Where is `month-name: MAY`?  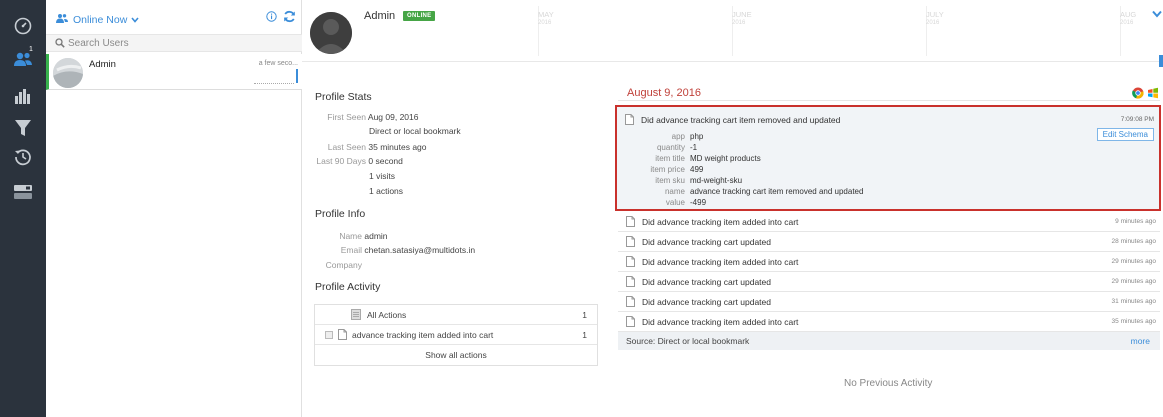 month-name: MAY is located at coordinates (546, 14).